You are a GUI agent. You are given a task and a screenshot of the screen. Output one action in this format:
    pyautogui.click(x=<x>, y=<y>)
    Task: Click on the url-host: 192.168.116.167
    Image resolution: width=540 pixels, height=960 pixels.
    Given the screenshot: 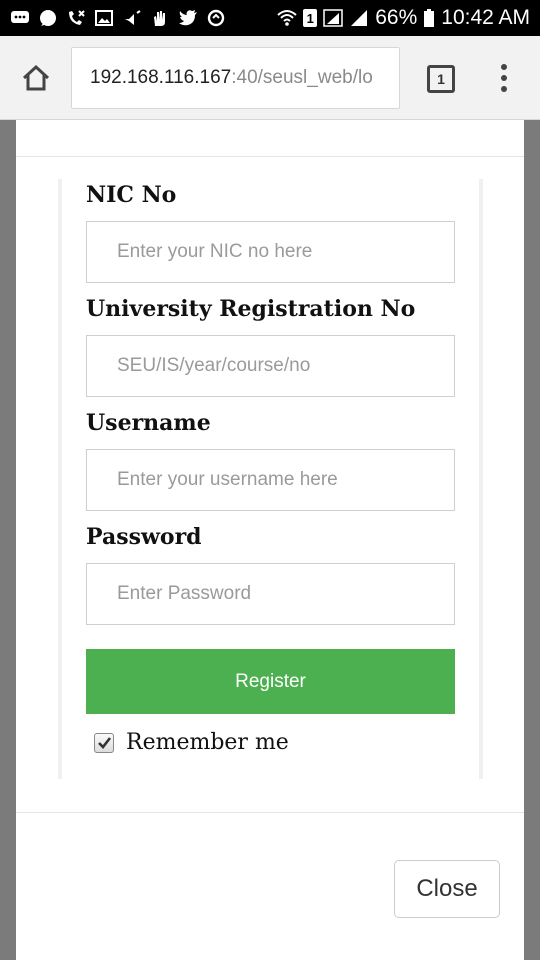 What is the action you would take?
    pyautogui.click(x=161, y=77)
    